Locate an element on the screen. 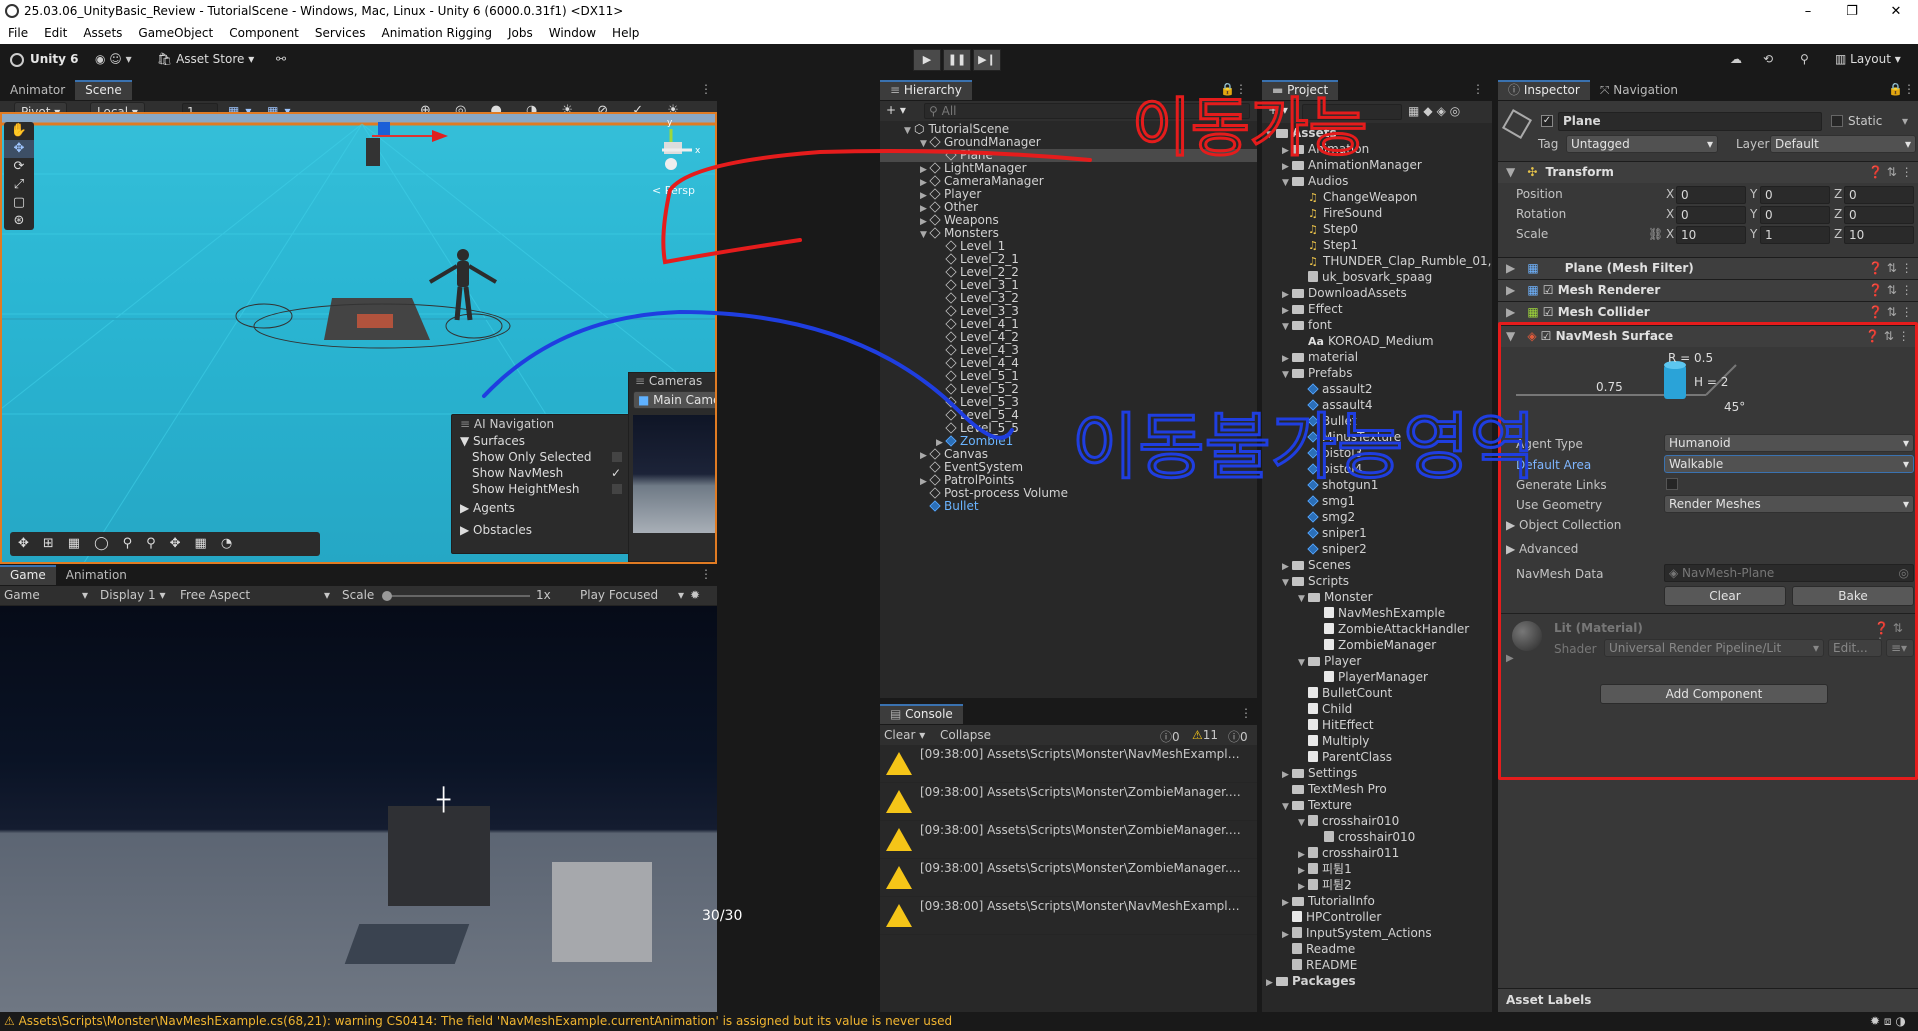 The width and height of the screenshot is (1918, 1031). tab-project: ▬ Project is located at coordinates (1300, 90).